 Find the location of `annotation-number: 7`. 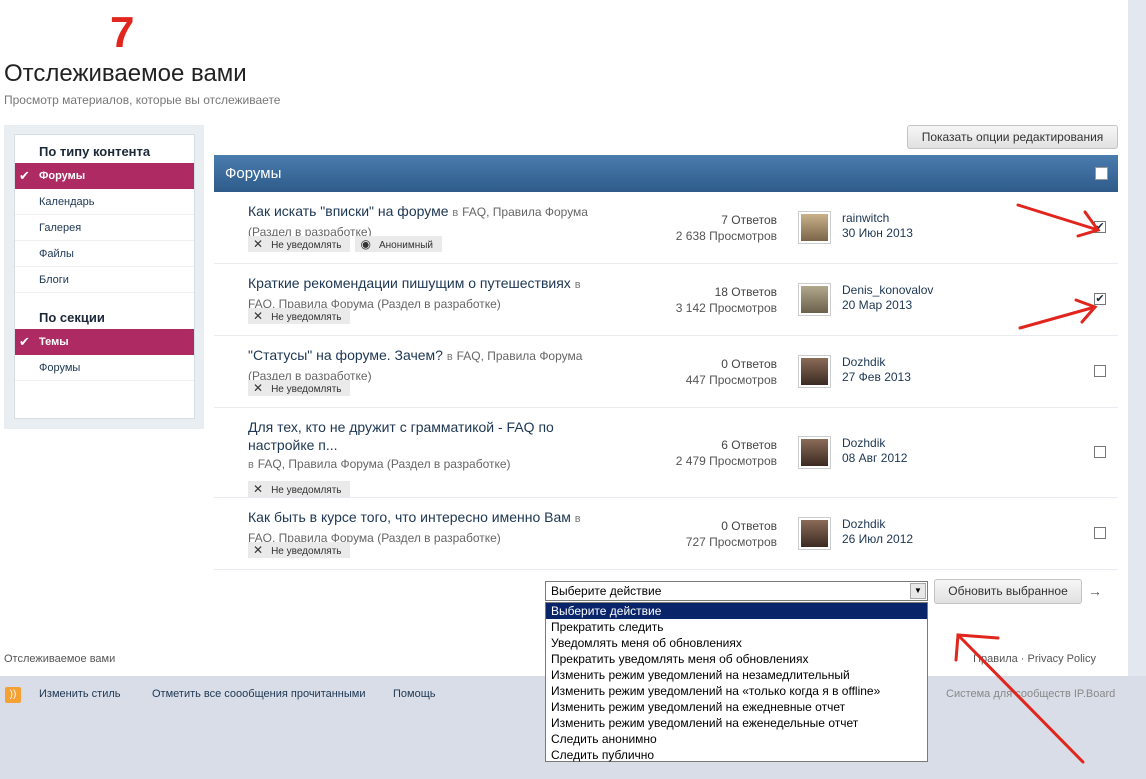

annotation-number: 7 is located at coordinates (122, 32).